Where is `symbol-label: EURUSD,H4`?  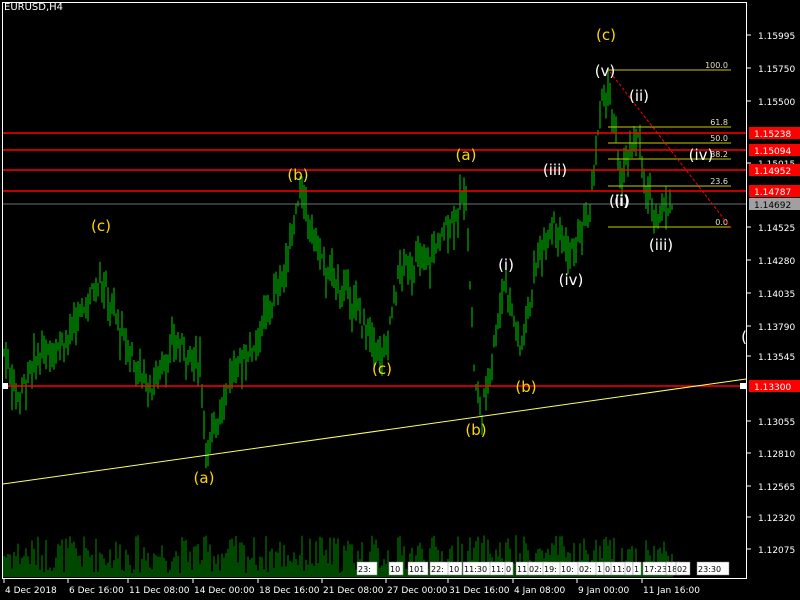 symbol-label: EURUSD,H4 is located at coordinates (34, 7).